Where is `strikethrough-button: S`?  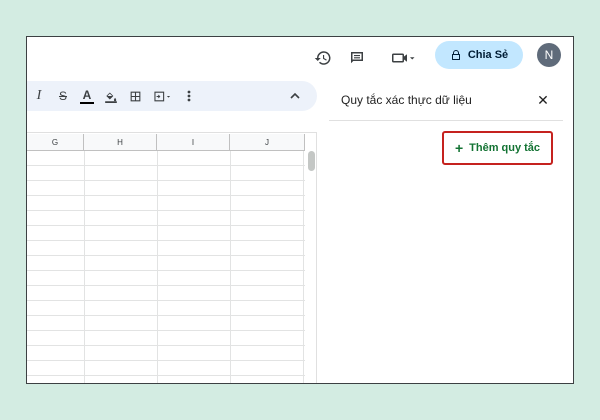
strikethrough-button: S is located at coordinates (63, 96).